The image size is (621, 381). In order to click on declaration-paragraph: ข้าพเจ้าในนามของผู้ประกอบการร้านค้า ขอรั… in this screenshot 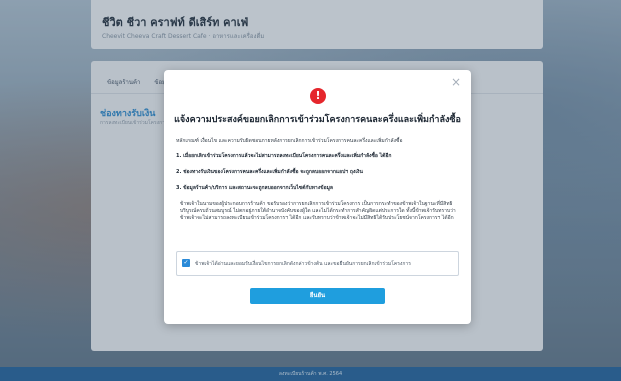, I will do `click(318, 211)`.